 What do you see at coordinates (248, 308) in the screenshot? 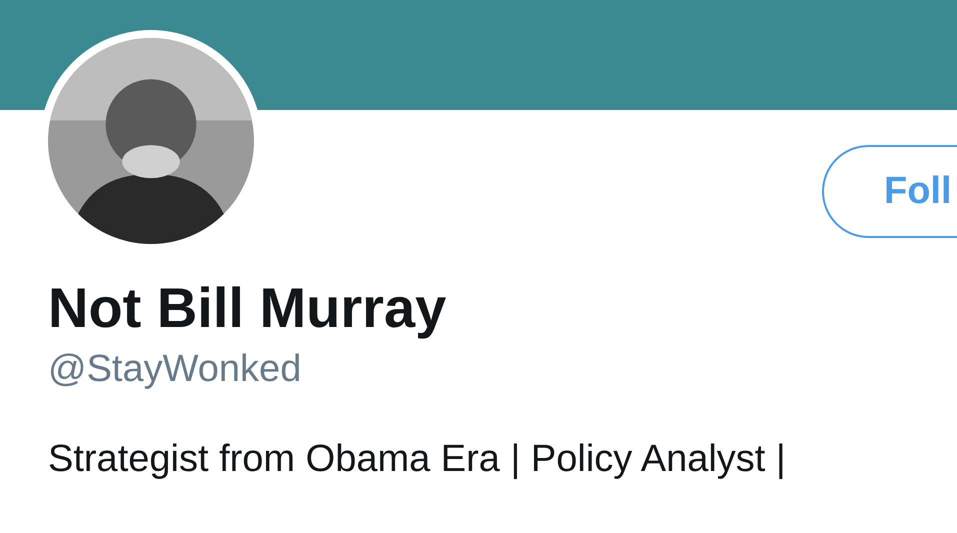
I see `profile-name: Not Bill Murray` at bounding box center [248, 308].